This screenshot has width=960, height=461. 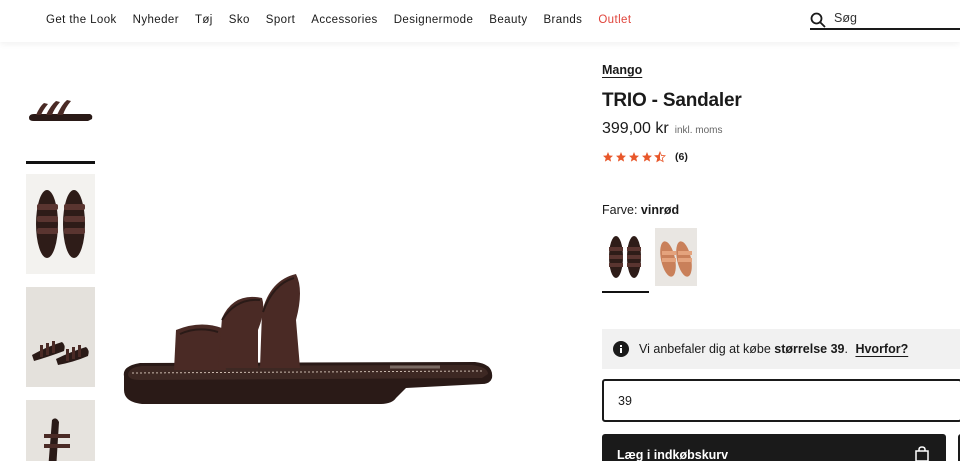 What do you see at coordinates (818, 20) in the screenshot?
I see `search-icon` at bounding box center [818, 20].